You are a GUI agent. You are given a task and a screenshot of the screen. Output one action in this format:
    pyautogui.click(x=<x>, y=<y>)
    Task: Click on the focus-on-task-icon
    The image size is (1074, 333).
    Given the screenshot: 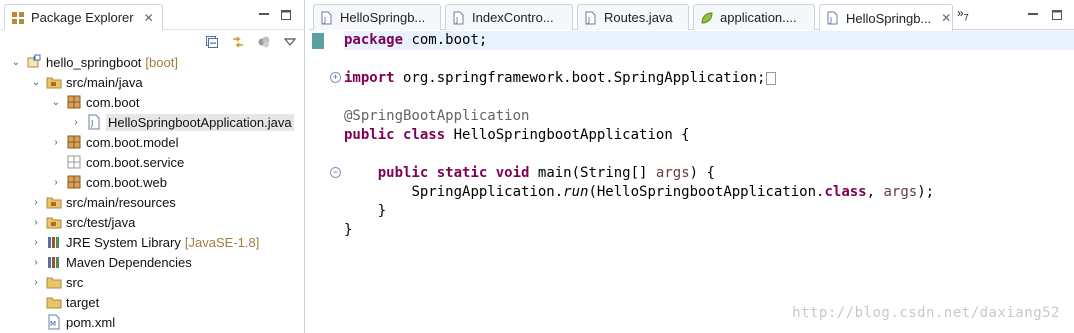 What is the action you would take?
    pyautogui.click(x=264, y=42)
    